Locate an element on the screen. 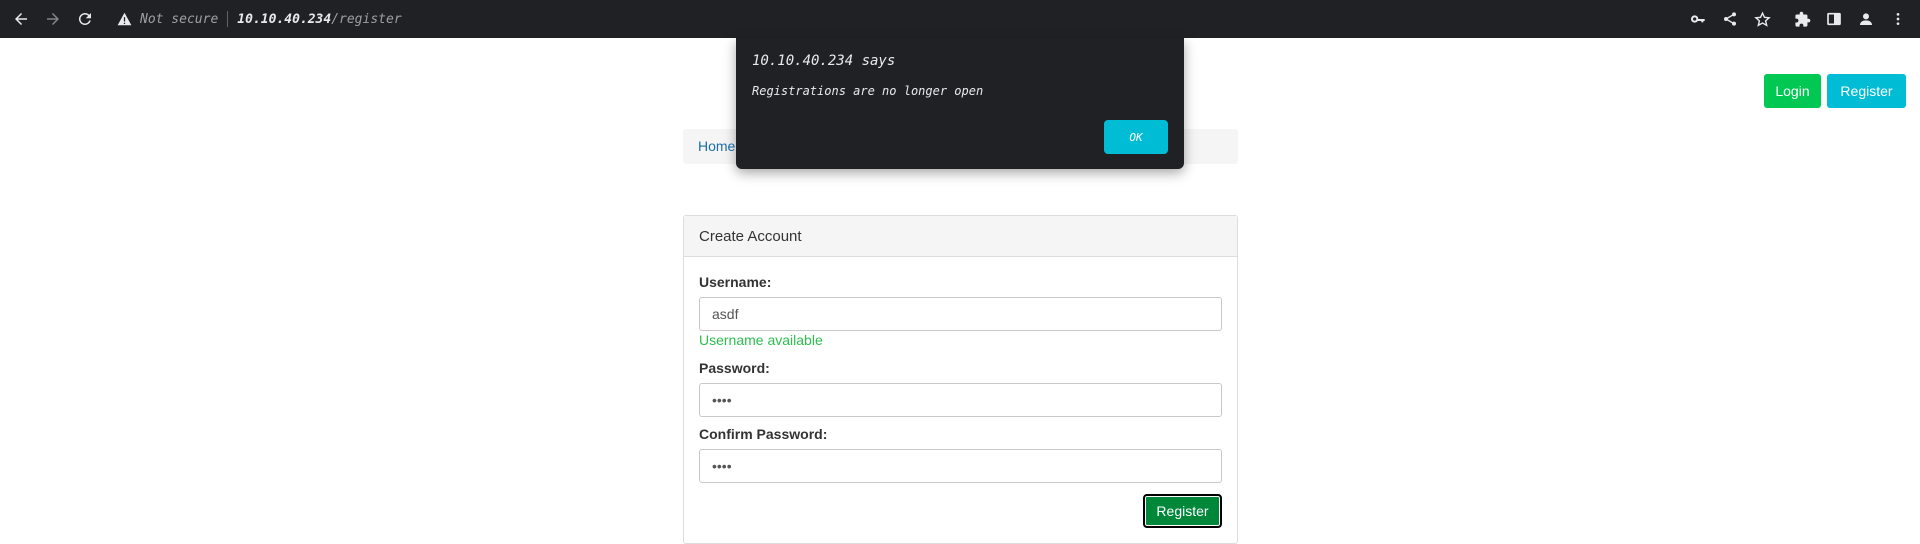 This screenshot has height=544, width=1920. username-status: Username available is located at coordinates (761, 340).